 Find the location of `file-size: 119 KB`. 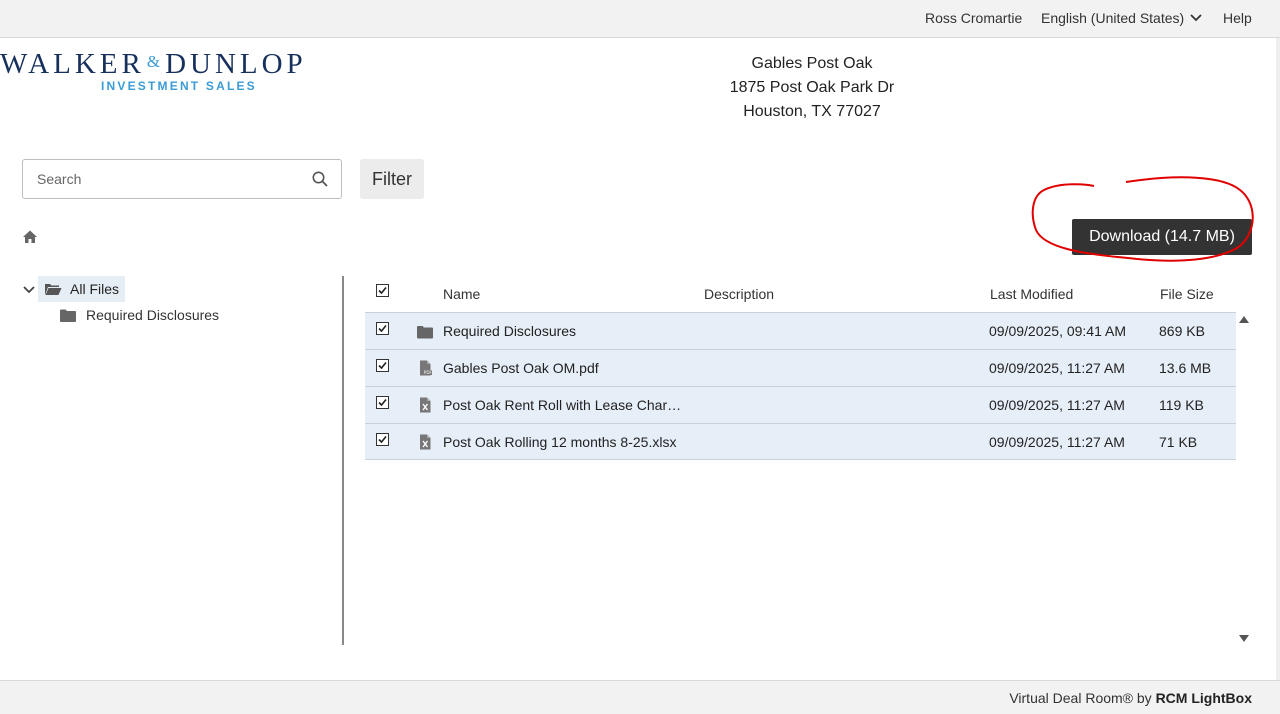

file-size: 119 KB is located at coordinates (1181, 405).